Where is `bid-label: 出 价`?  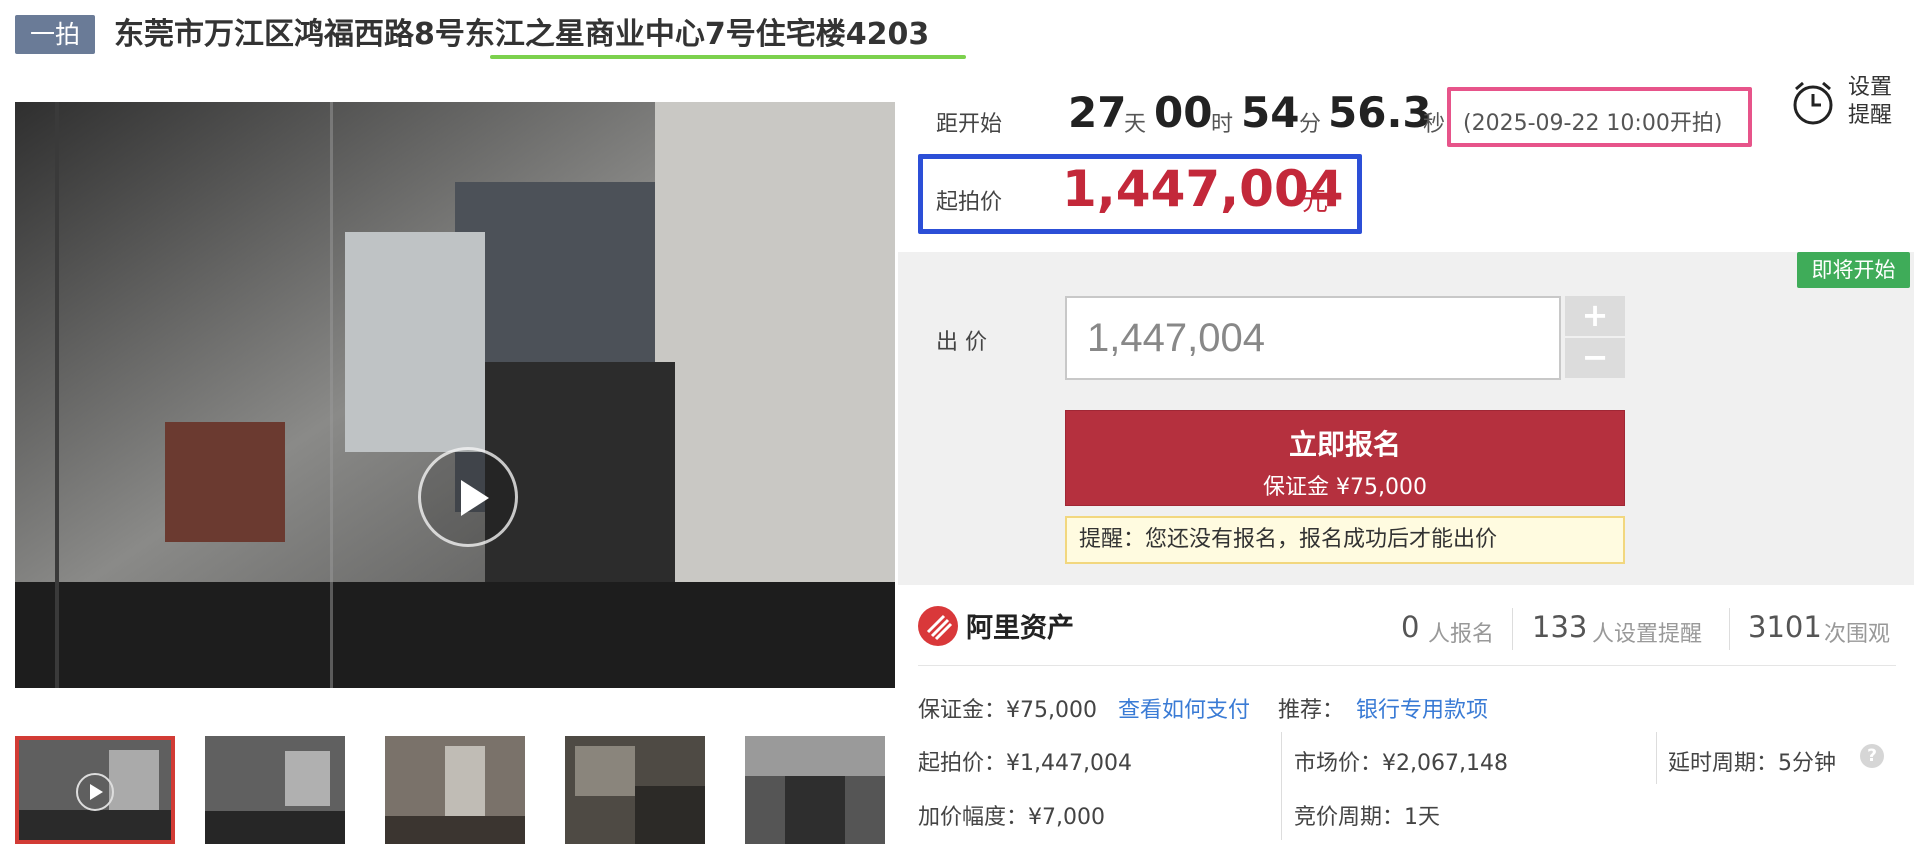
bid-label: 出 价 is located at coordinates (961, 342).